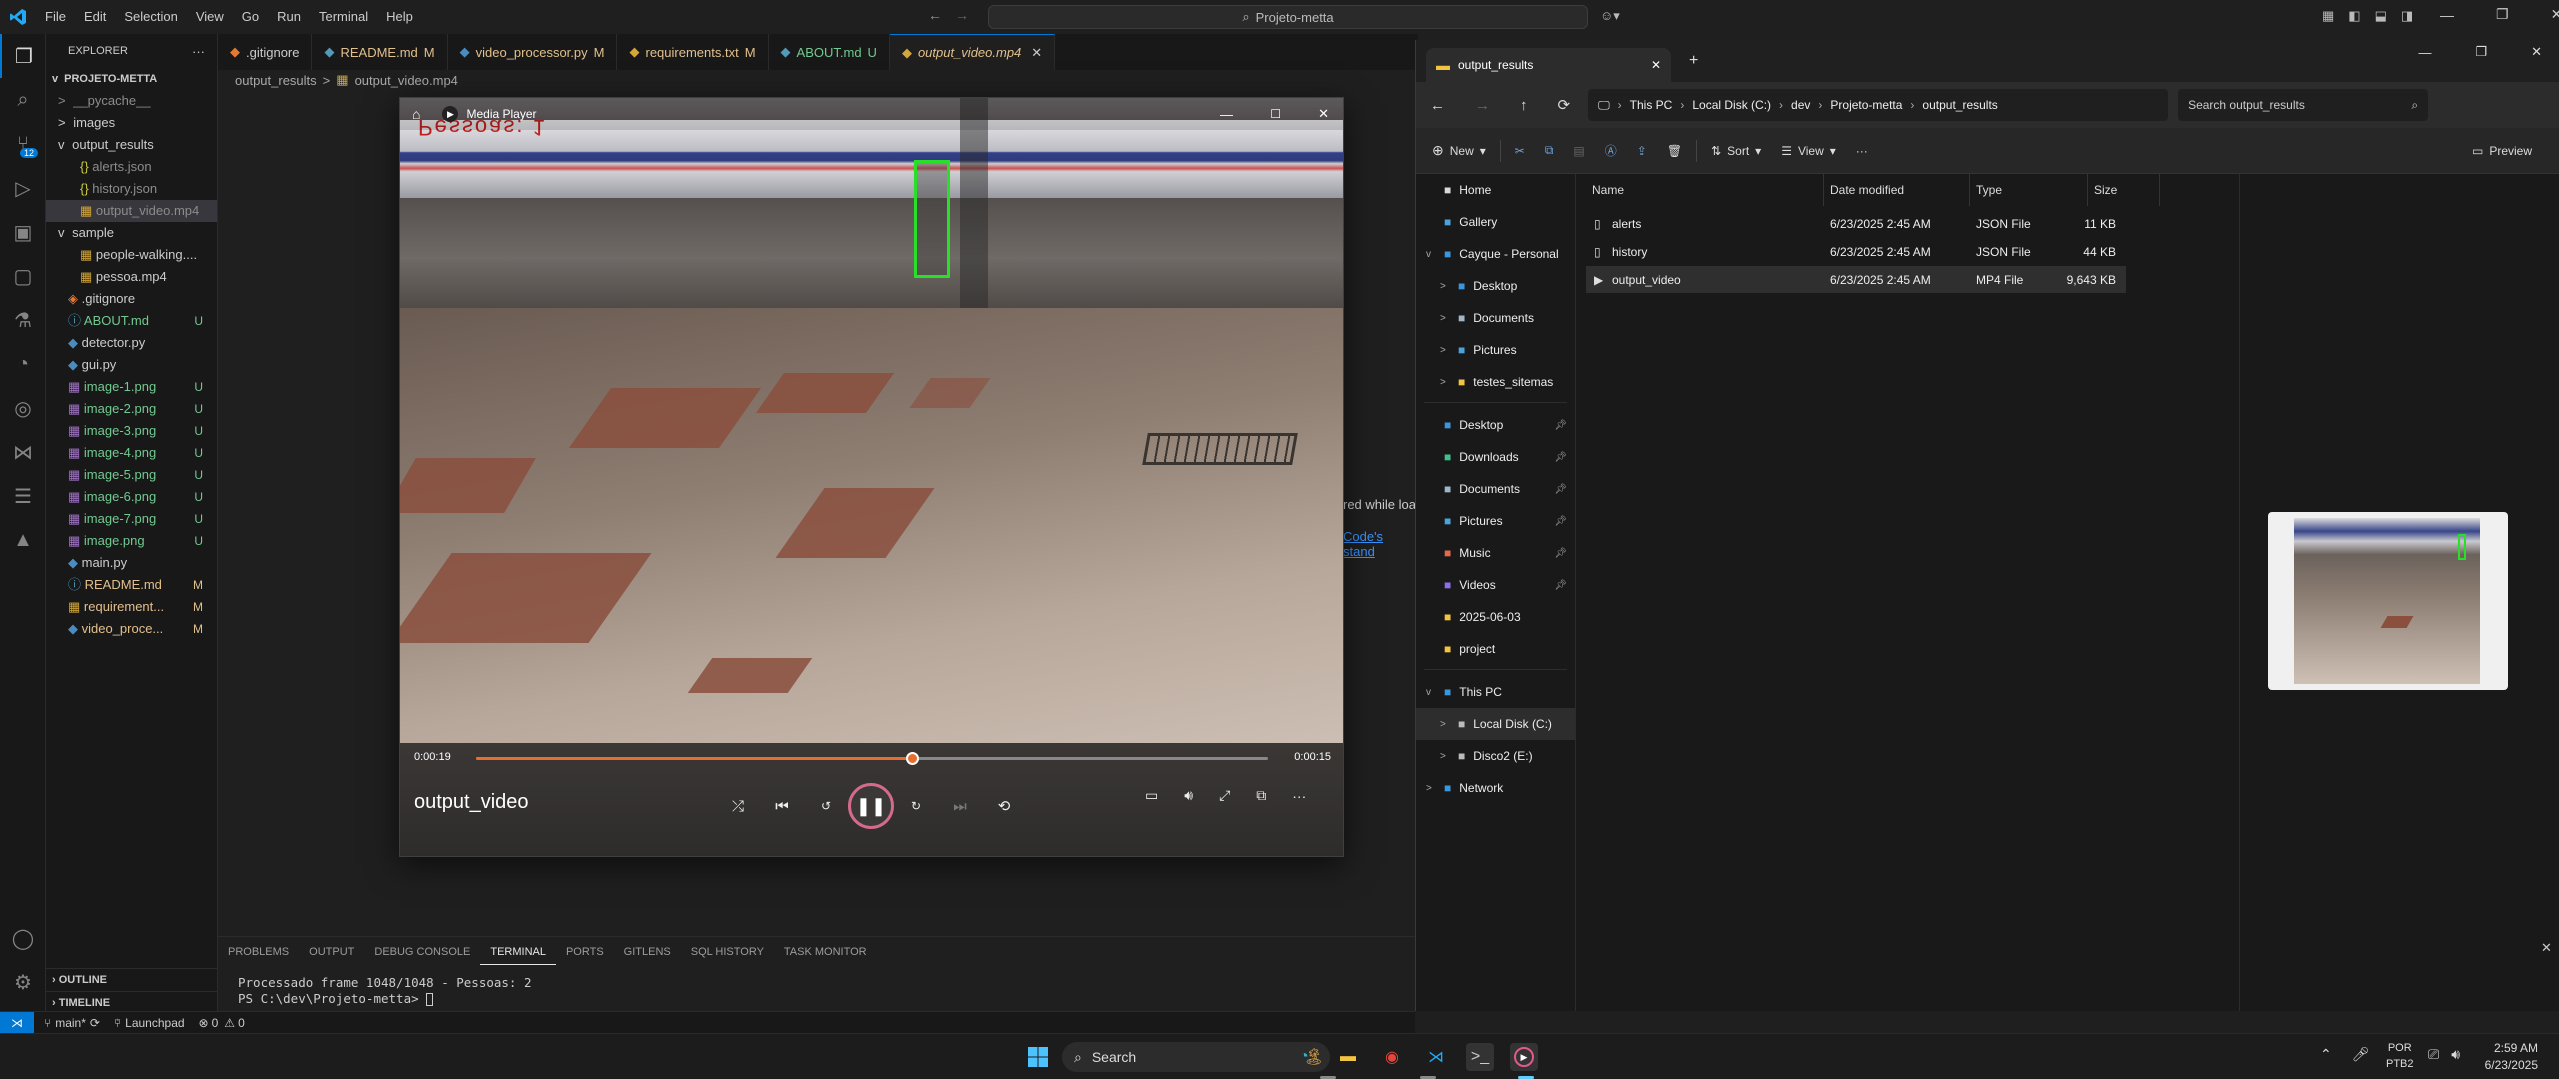  I want to click on tree-item: ⓘ ABOUT.md U, so click(131, 321).